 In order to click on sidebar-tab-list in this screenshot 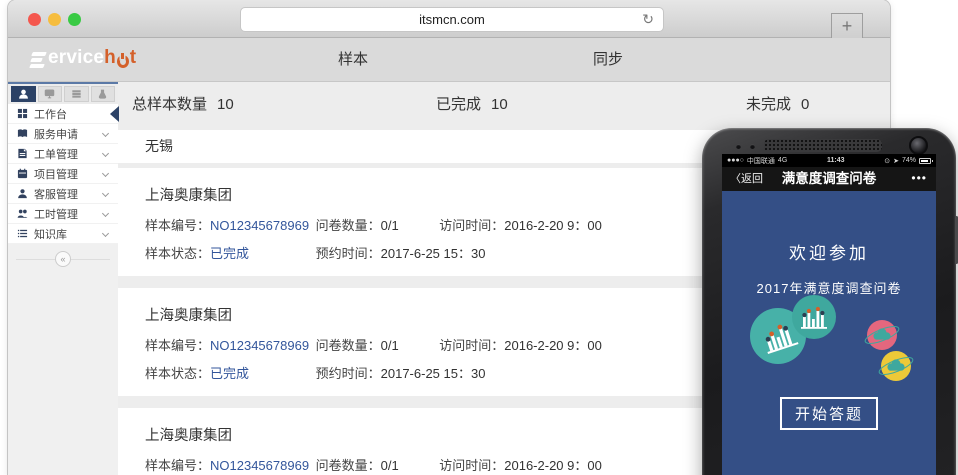, I will do `click(76, 94)`.